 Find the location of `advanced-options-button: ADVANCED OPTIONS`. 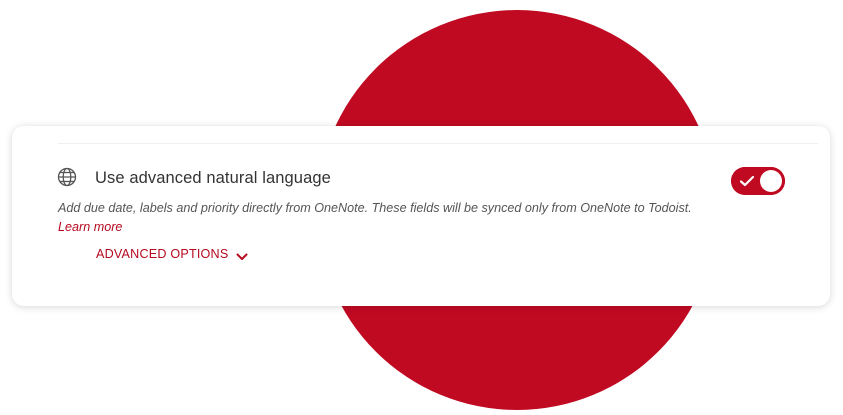

advanced-options-button: ADVANCED OPTIONS is located at coordinates (172, 254).